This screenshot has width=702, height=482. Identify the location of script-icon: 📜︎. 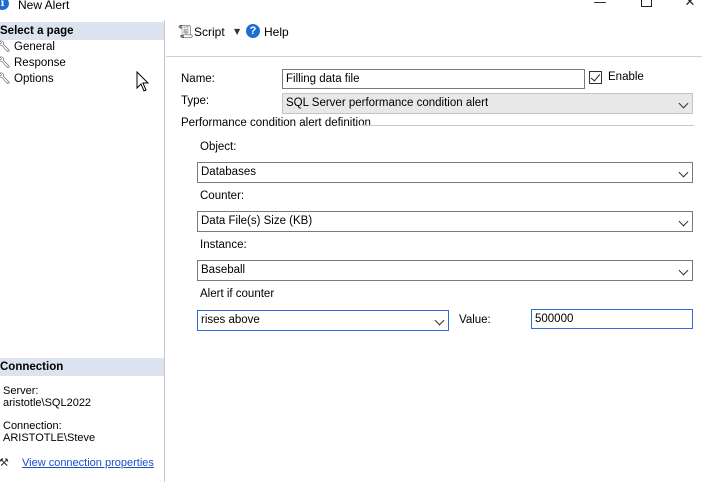
(185, 33).